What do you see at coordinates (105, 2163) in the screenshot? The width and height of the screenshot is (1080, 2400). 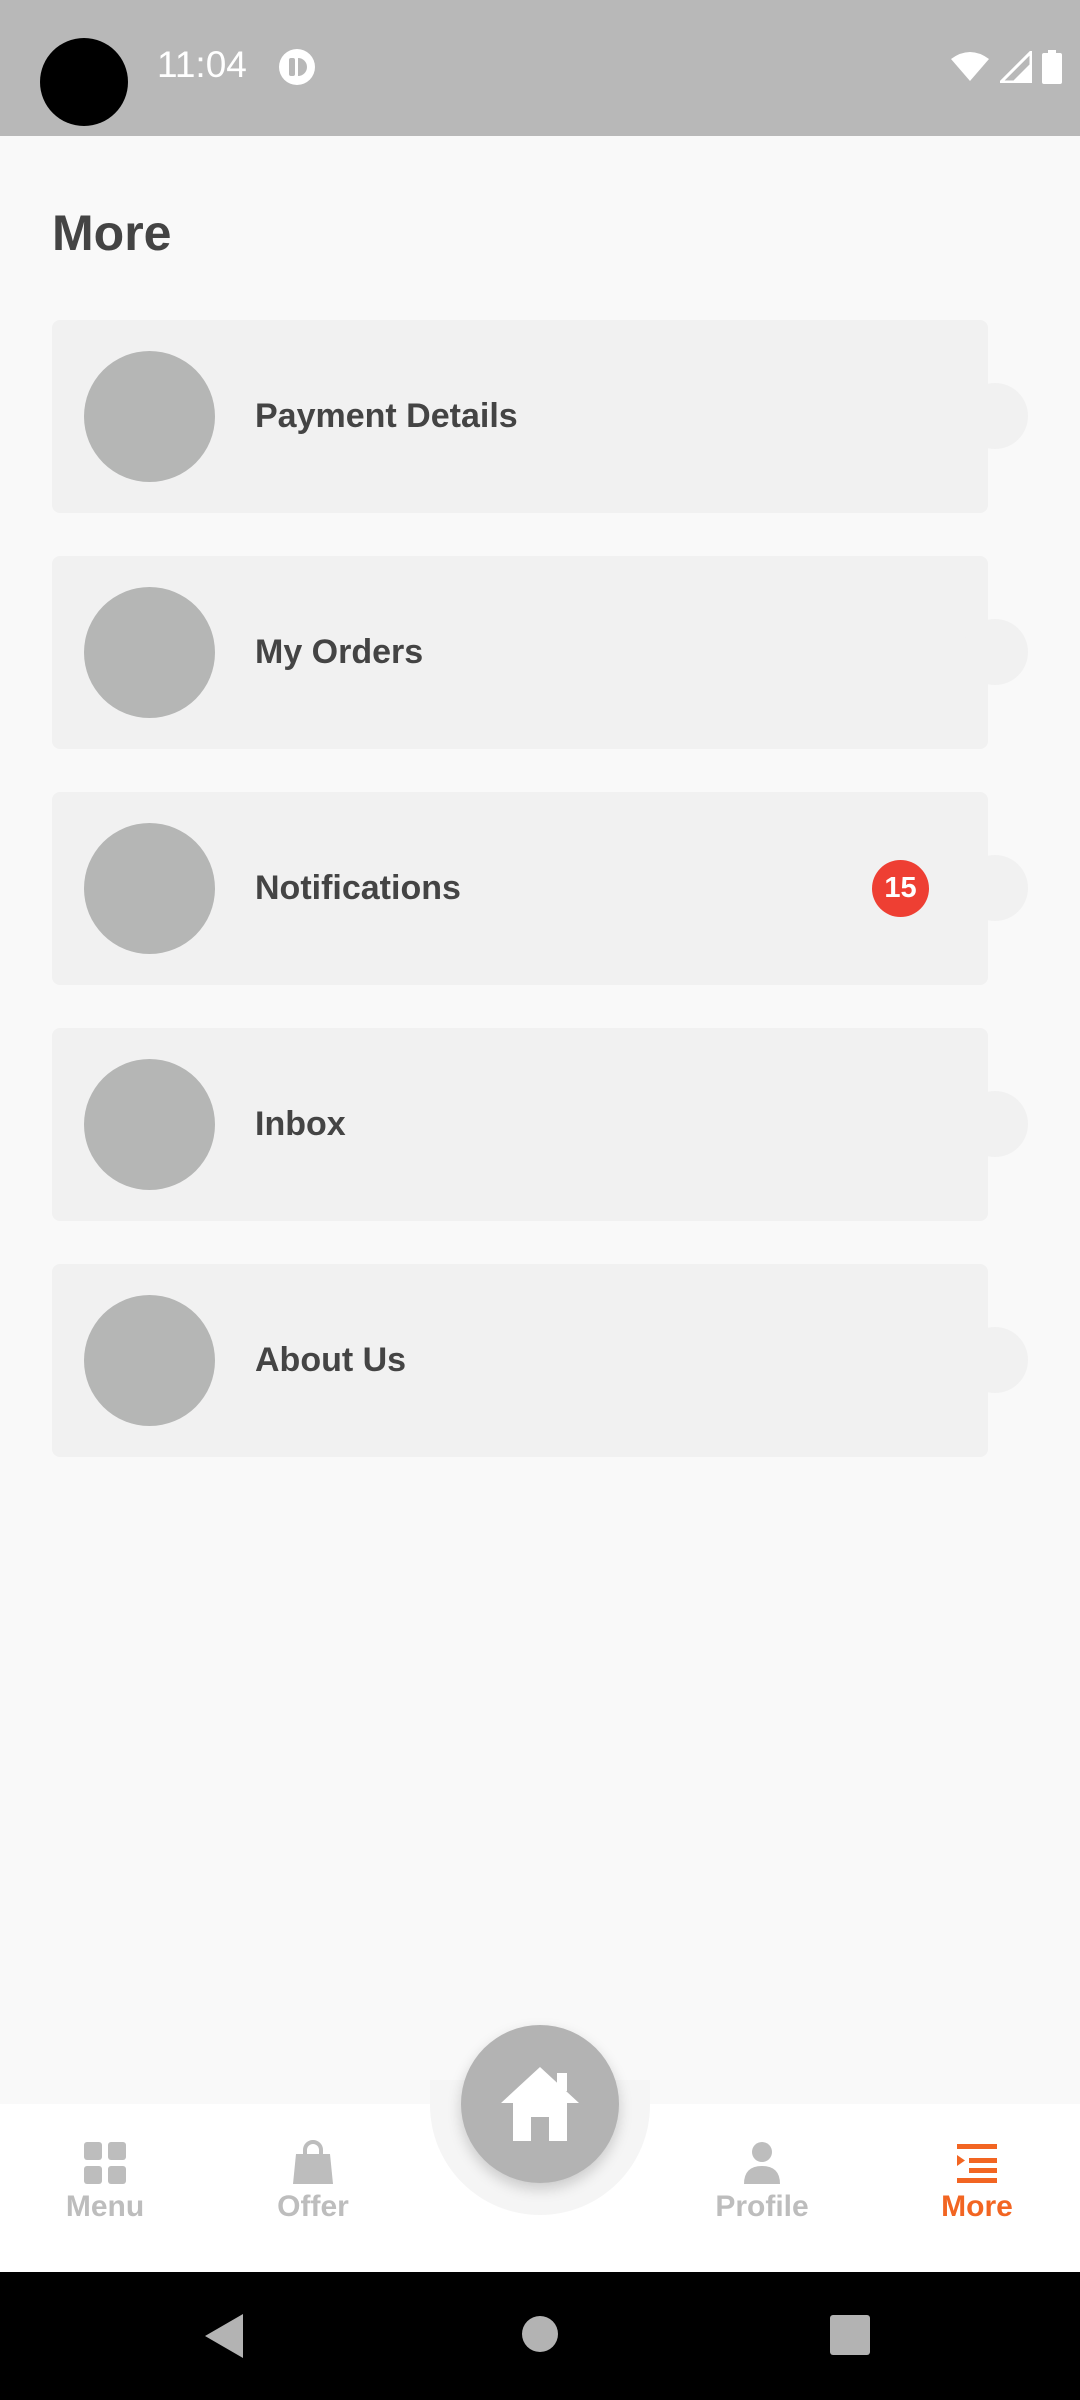 I see `grid-icon` at bounding box center [105, 2163].